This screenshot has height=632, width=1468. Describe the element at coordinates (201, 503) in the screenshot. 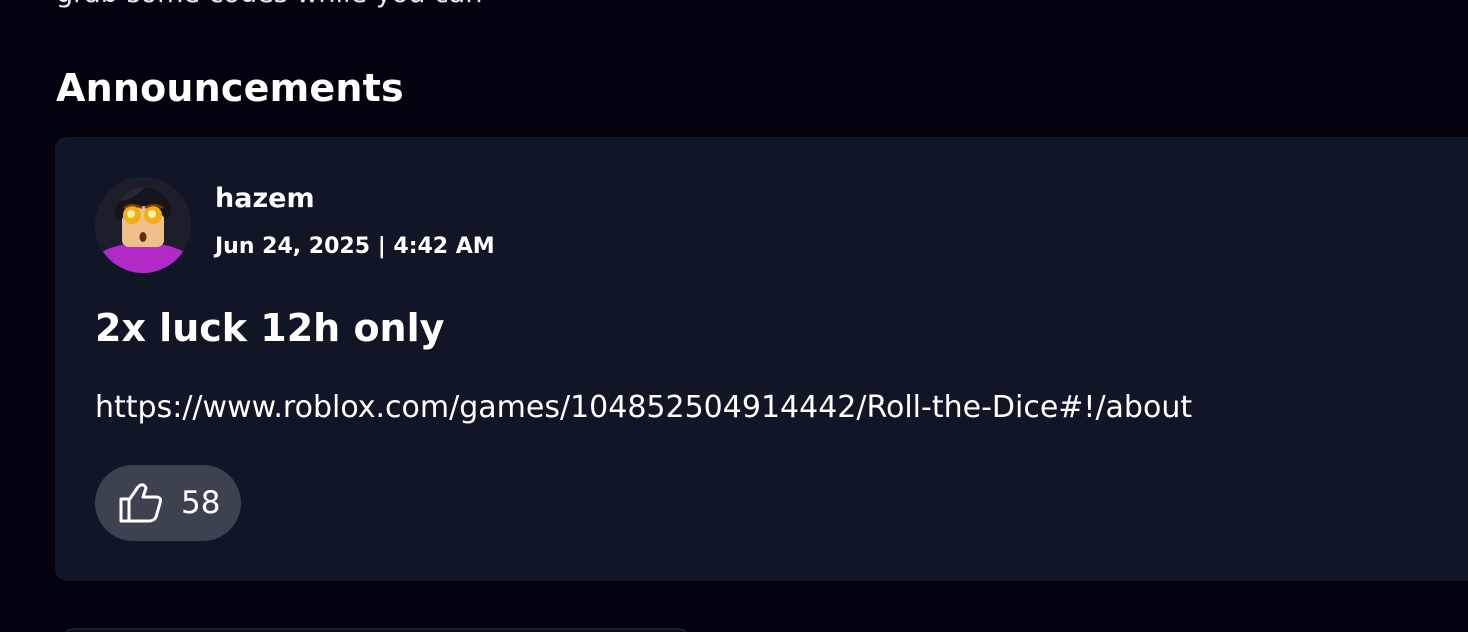

I see `like-count: 58` at that location.